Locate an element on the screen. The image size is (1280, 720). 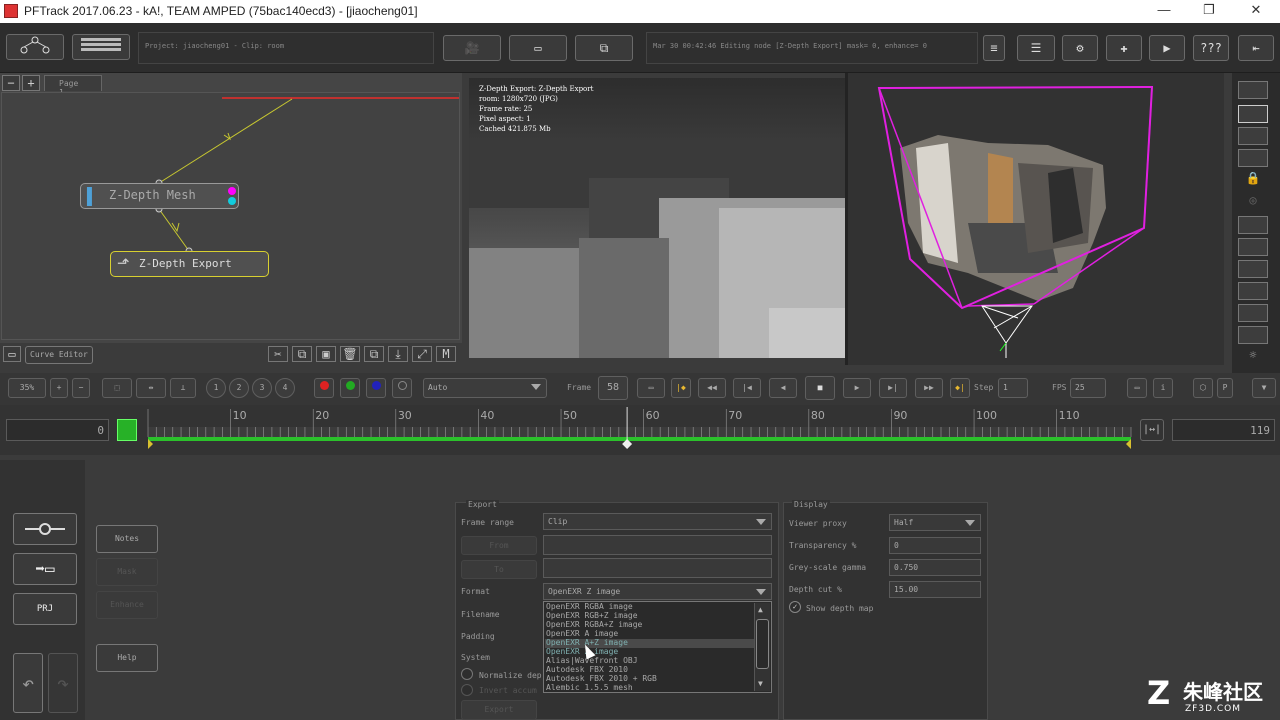
orbit-icon: ◎ is located at coordinates (1253, 202).